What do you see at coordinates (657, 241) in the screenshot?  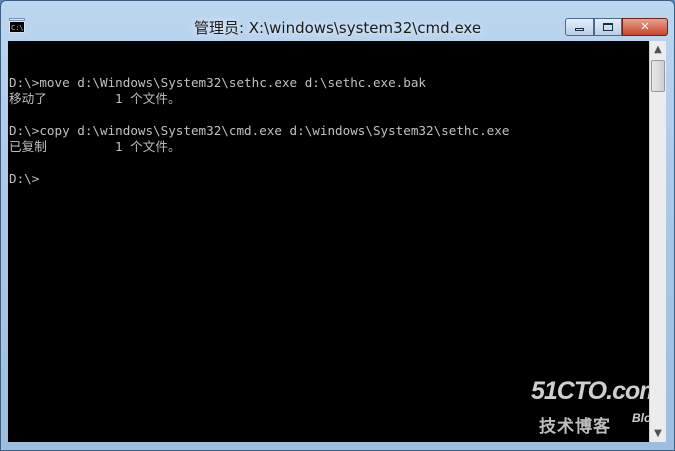 I see `vertical-scrollbar: ▲ ▼` at bounding box center [657, 241].